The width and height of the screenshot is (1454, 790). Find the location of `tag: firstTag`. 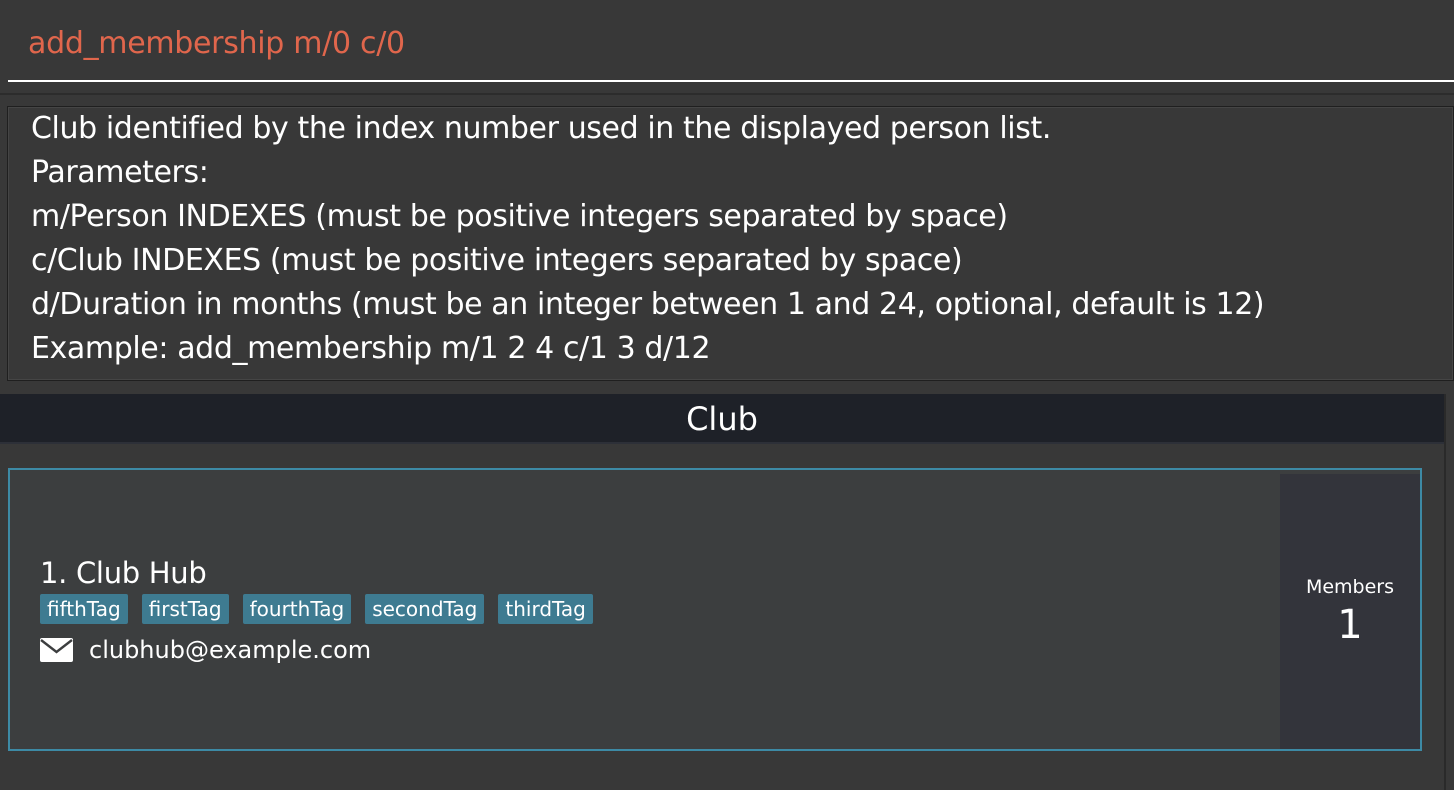

tag: firstTag is located at coordinates (185, 609).